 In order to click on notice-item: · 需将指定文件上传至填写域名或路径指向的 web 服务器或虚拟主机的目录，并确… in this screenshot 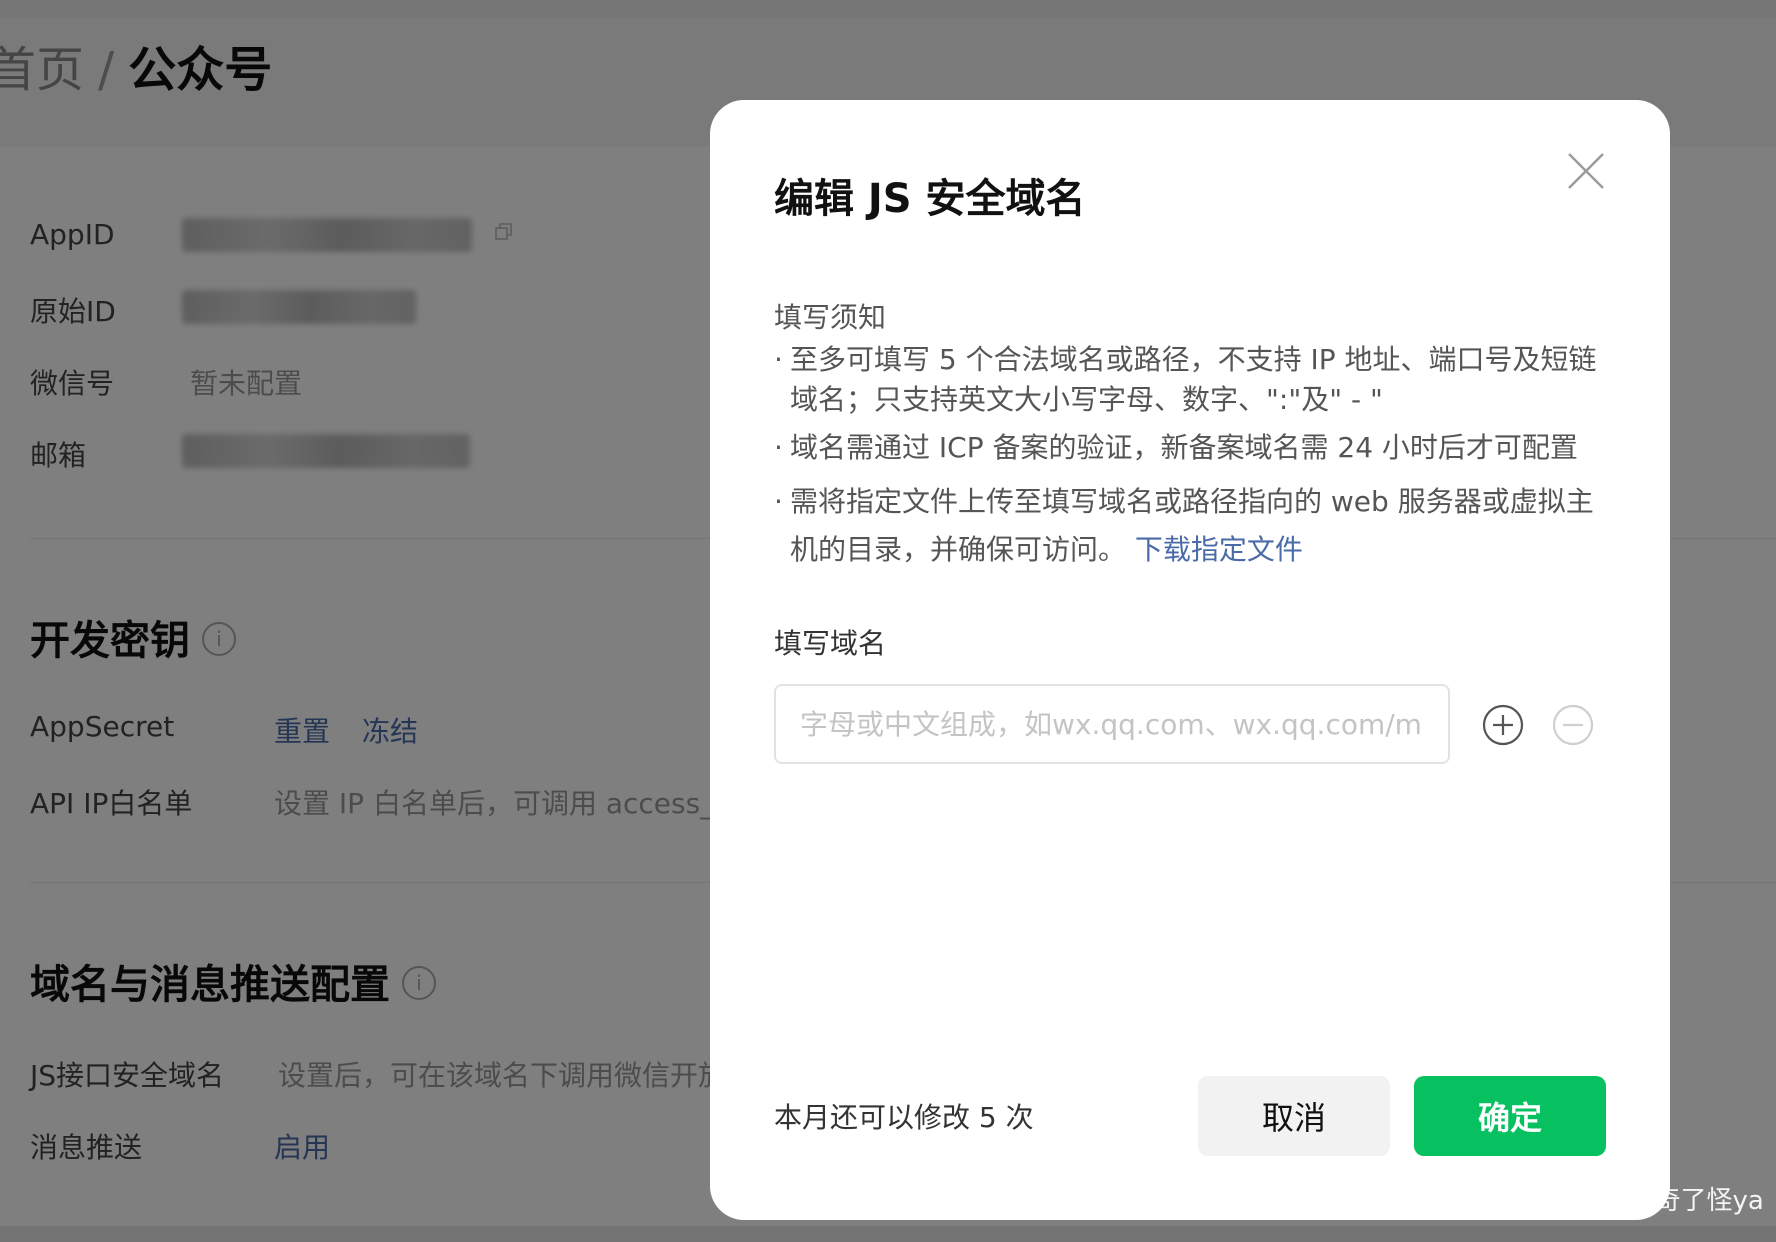, I will do `click(1194, 526)`.